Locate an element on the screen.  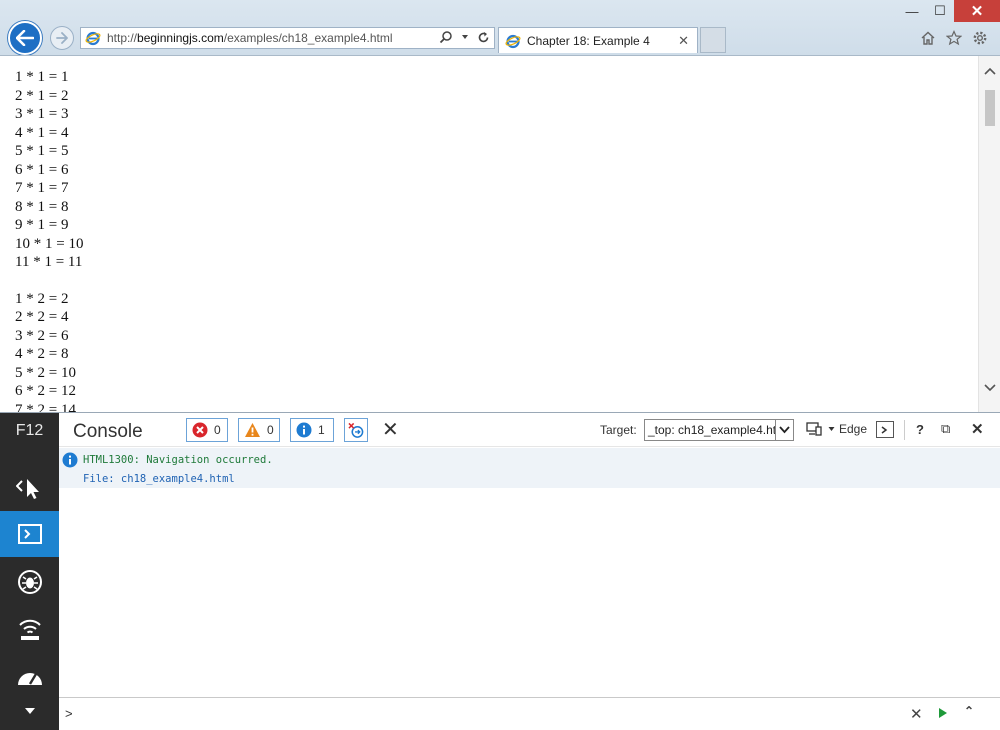
maximize-button: ☐ is located at coordinates (940, 11).